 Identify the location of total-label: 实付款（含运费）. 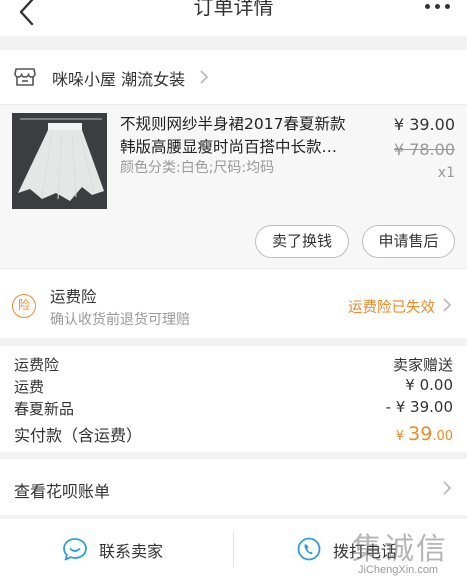
(78, 435).